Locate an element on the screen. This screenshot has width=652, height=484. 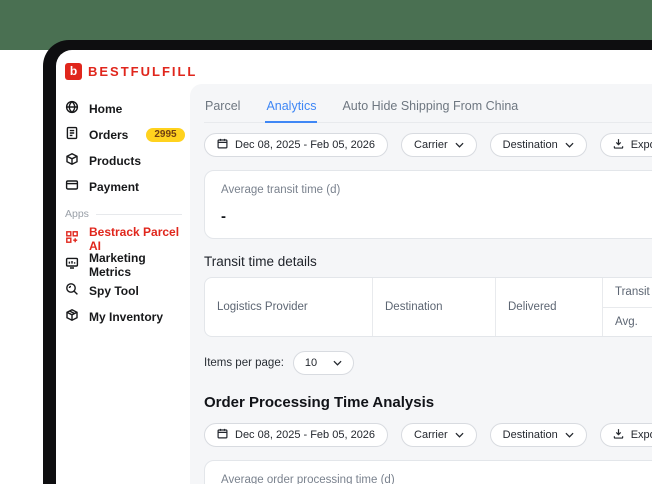
section-divider is located at coordinates (138, 214).